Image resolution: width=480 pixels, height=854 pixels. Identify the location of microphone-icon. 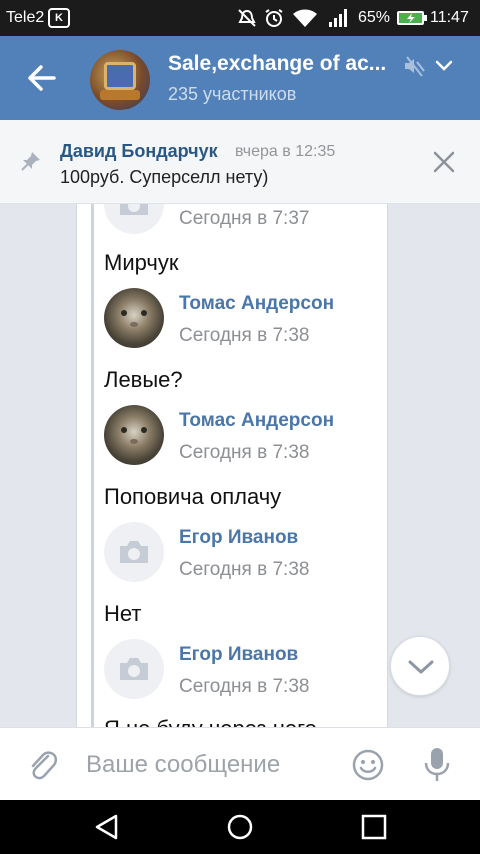
(437, 765).